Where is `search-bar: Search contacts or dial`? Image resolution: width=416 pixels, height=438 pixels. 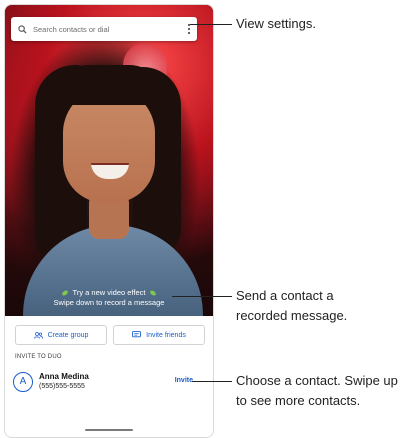
search-bar: Search contacts or dial is located at coordinates (104, 29).